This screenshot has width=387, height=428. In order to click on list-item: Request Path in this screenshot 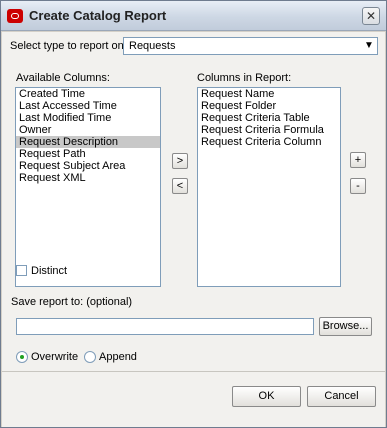, I will do `click(88, 154)`.